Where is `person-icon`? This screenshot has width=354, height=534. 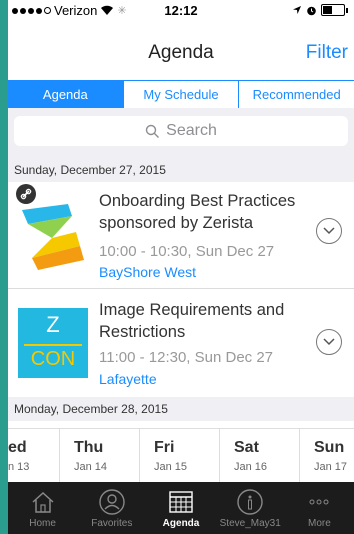
person-icon is located at coordinates (112, 502).